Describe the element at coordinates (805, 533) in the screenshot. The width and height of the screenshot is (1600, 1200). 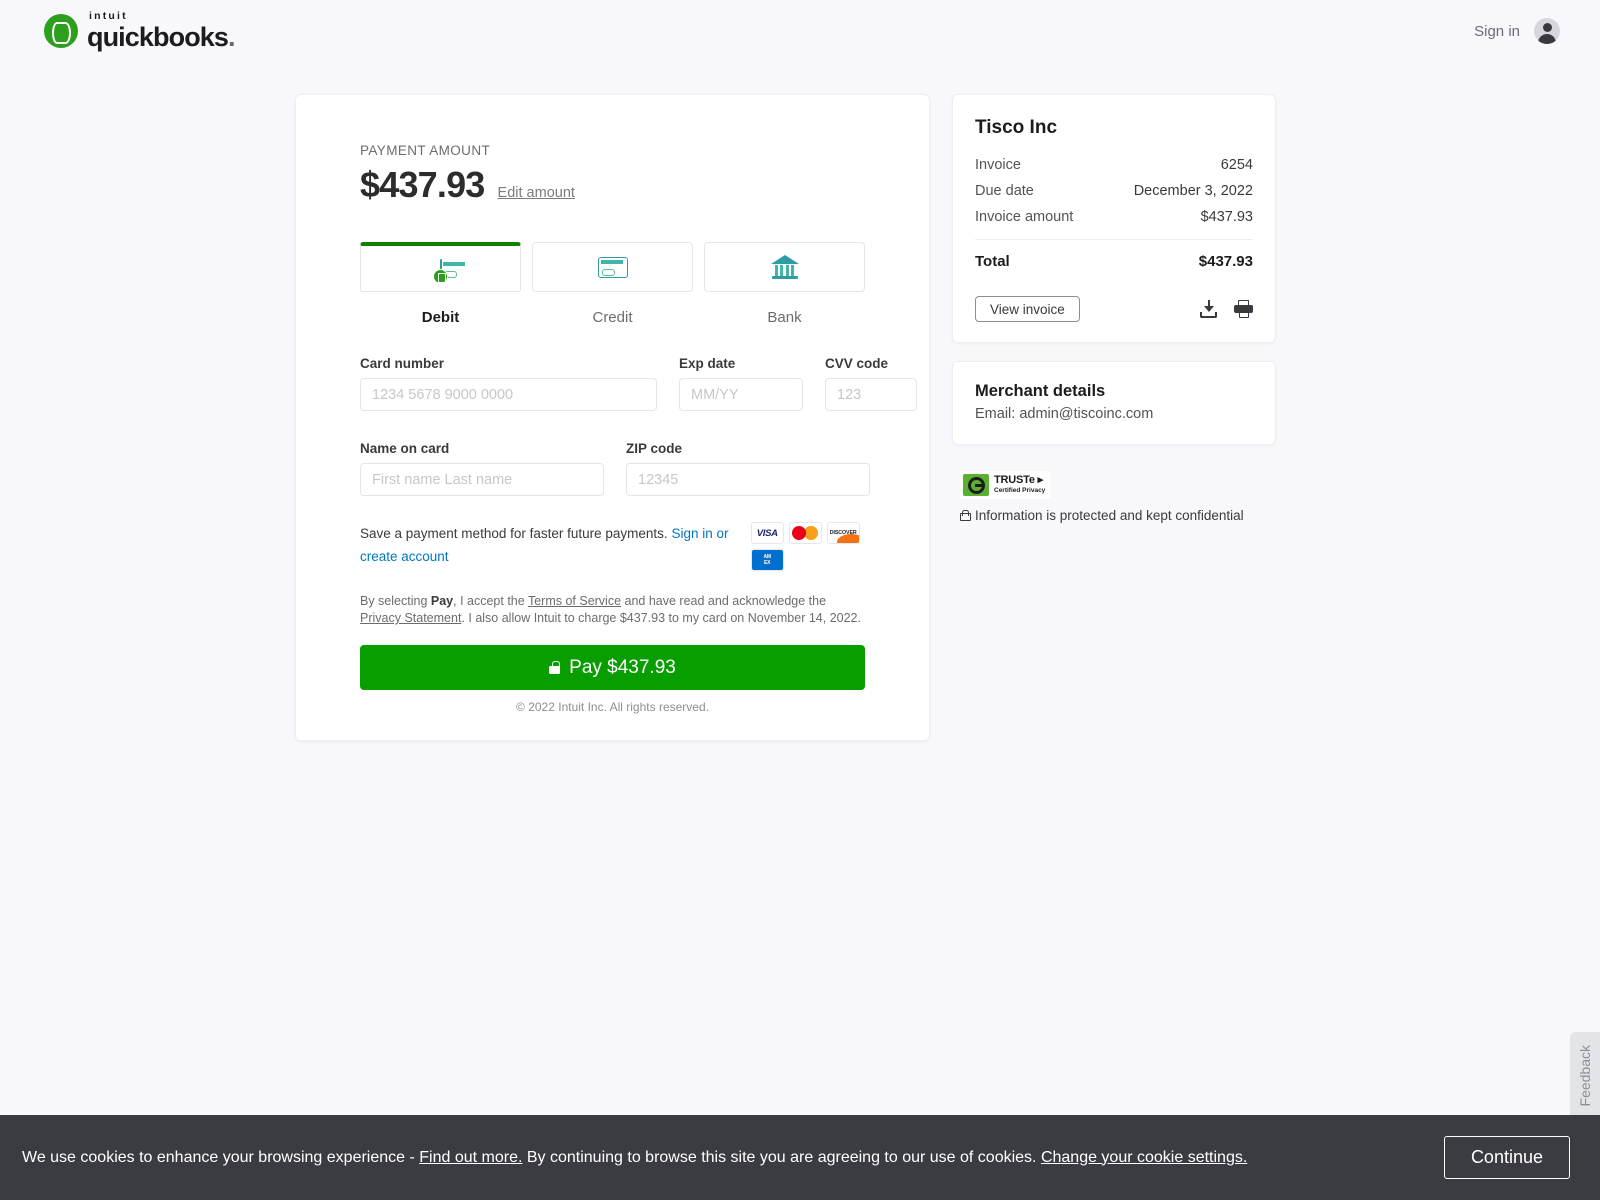
I see `mastercard-icon` at that location.